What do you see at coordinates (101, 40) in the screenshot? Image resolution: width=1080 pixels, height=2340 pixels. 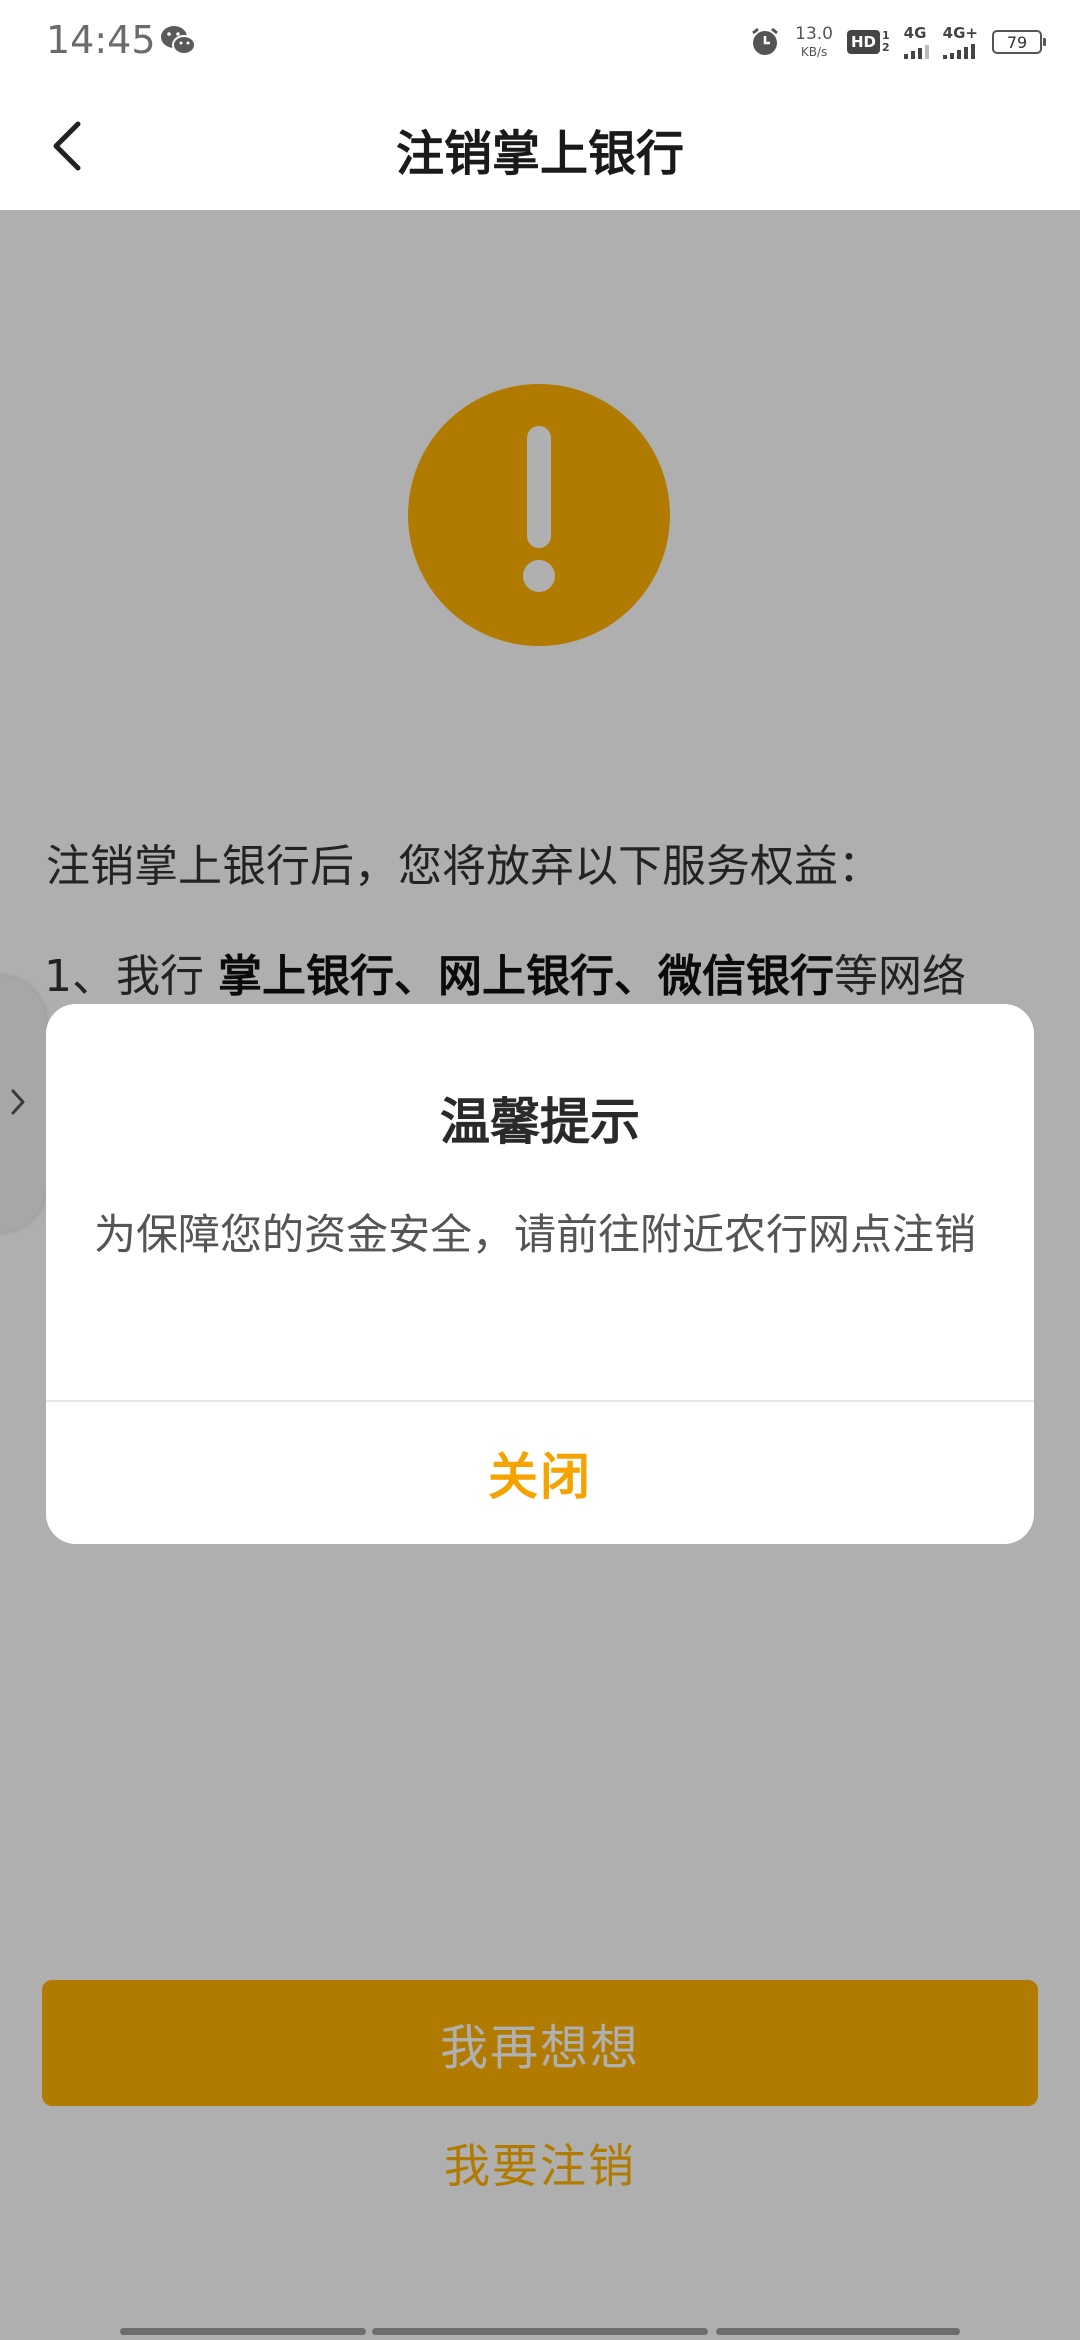 I see `status-time: 14:45` at bounding box center [101, 40].